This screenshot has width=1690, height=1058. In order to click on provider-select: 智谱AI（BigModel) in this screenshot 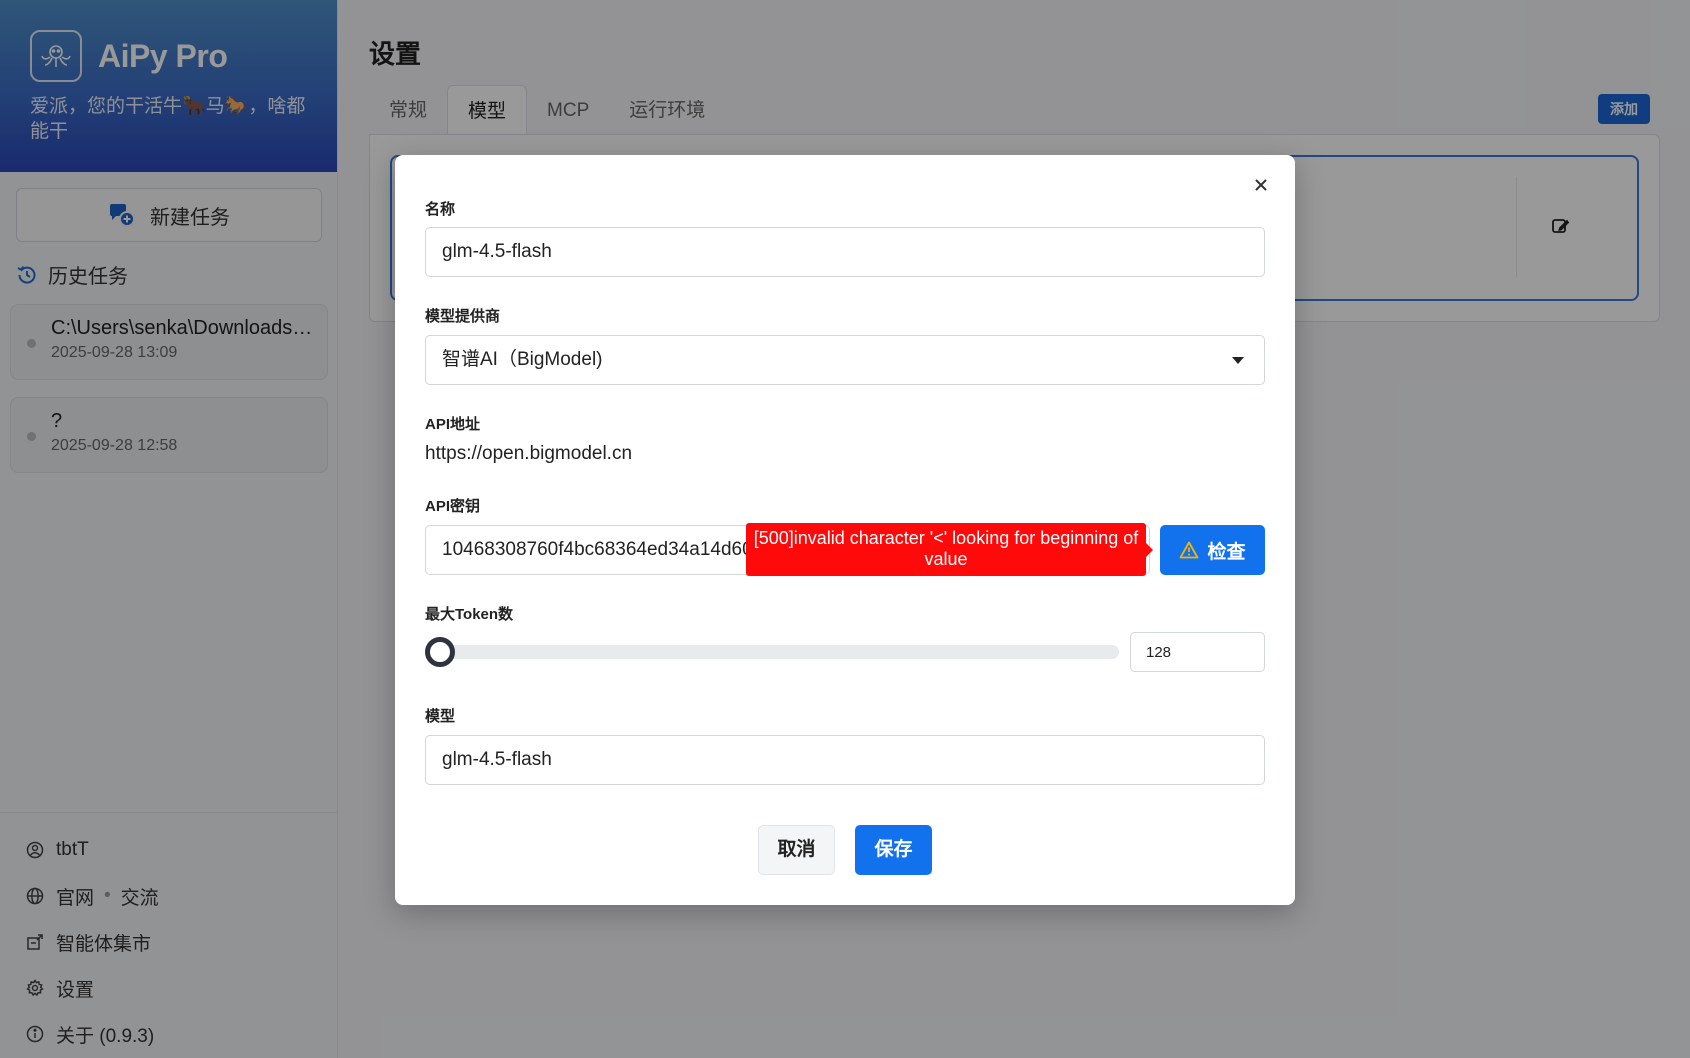, I will do `click(845, 360)`.